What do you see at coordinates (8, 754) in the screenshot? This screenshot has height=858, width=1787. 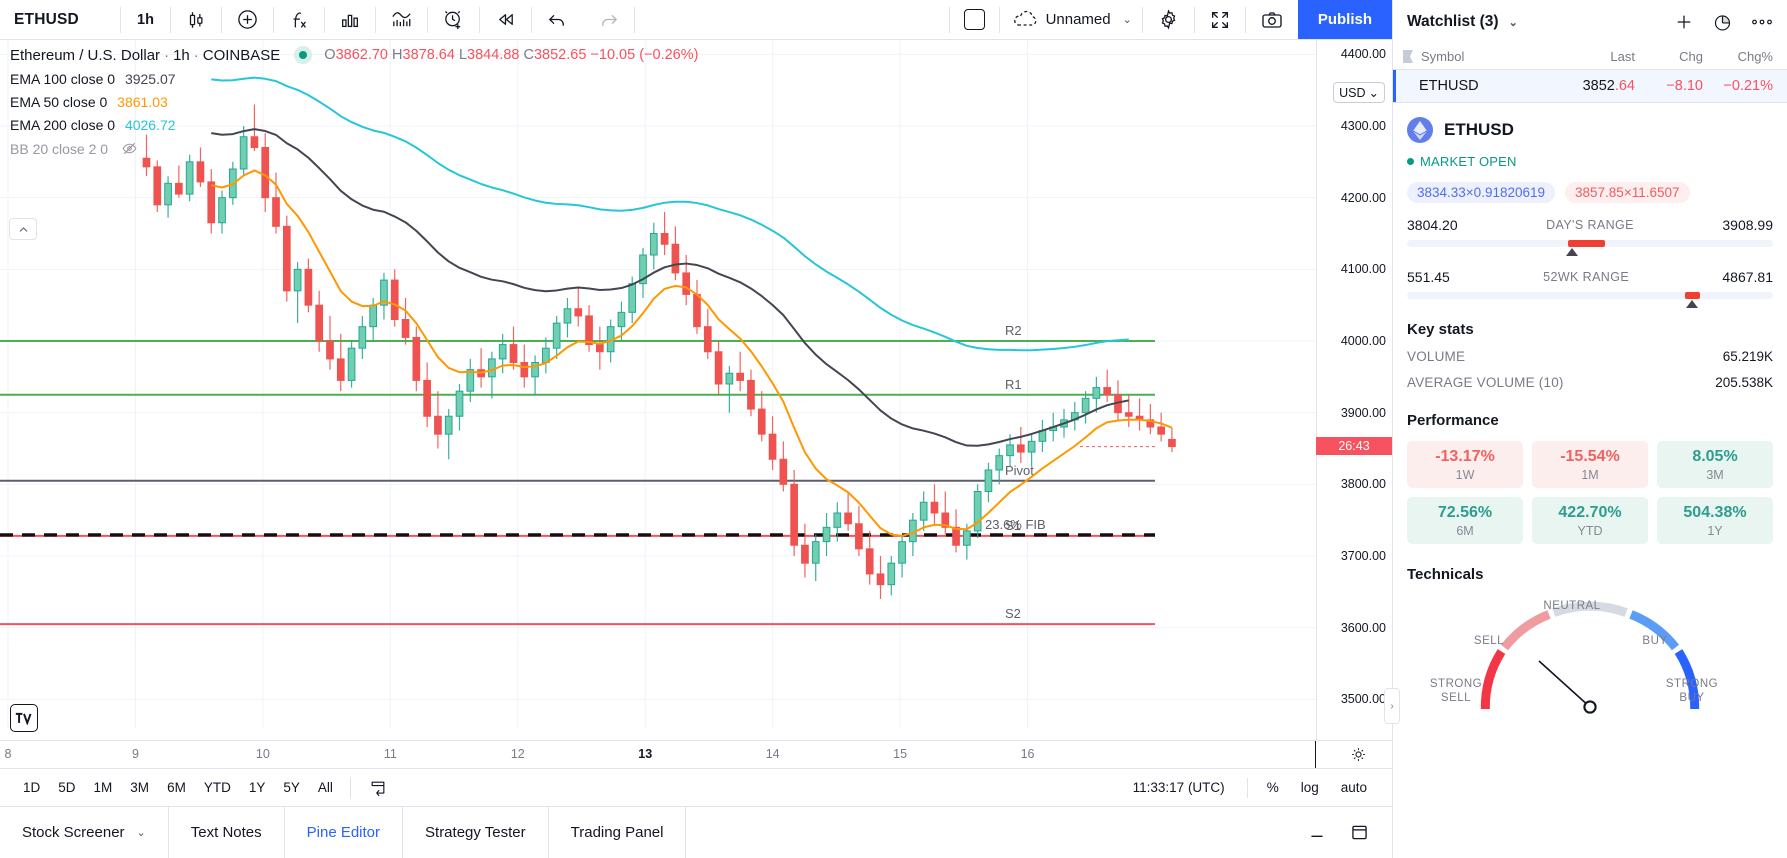 I see `time-tick-label: 8` at bounding box center [8, 754].